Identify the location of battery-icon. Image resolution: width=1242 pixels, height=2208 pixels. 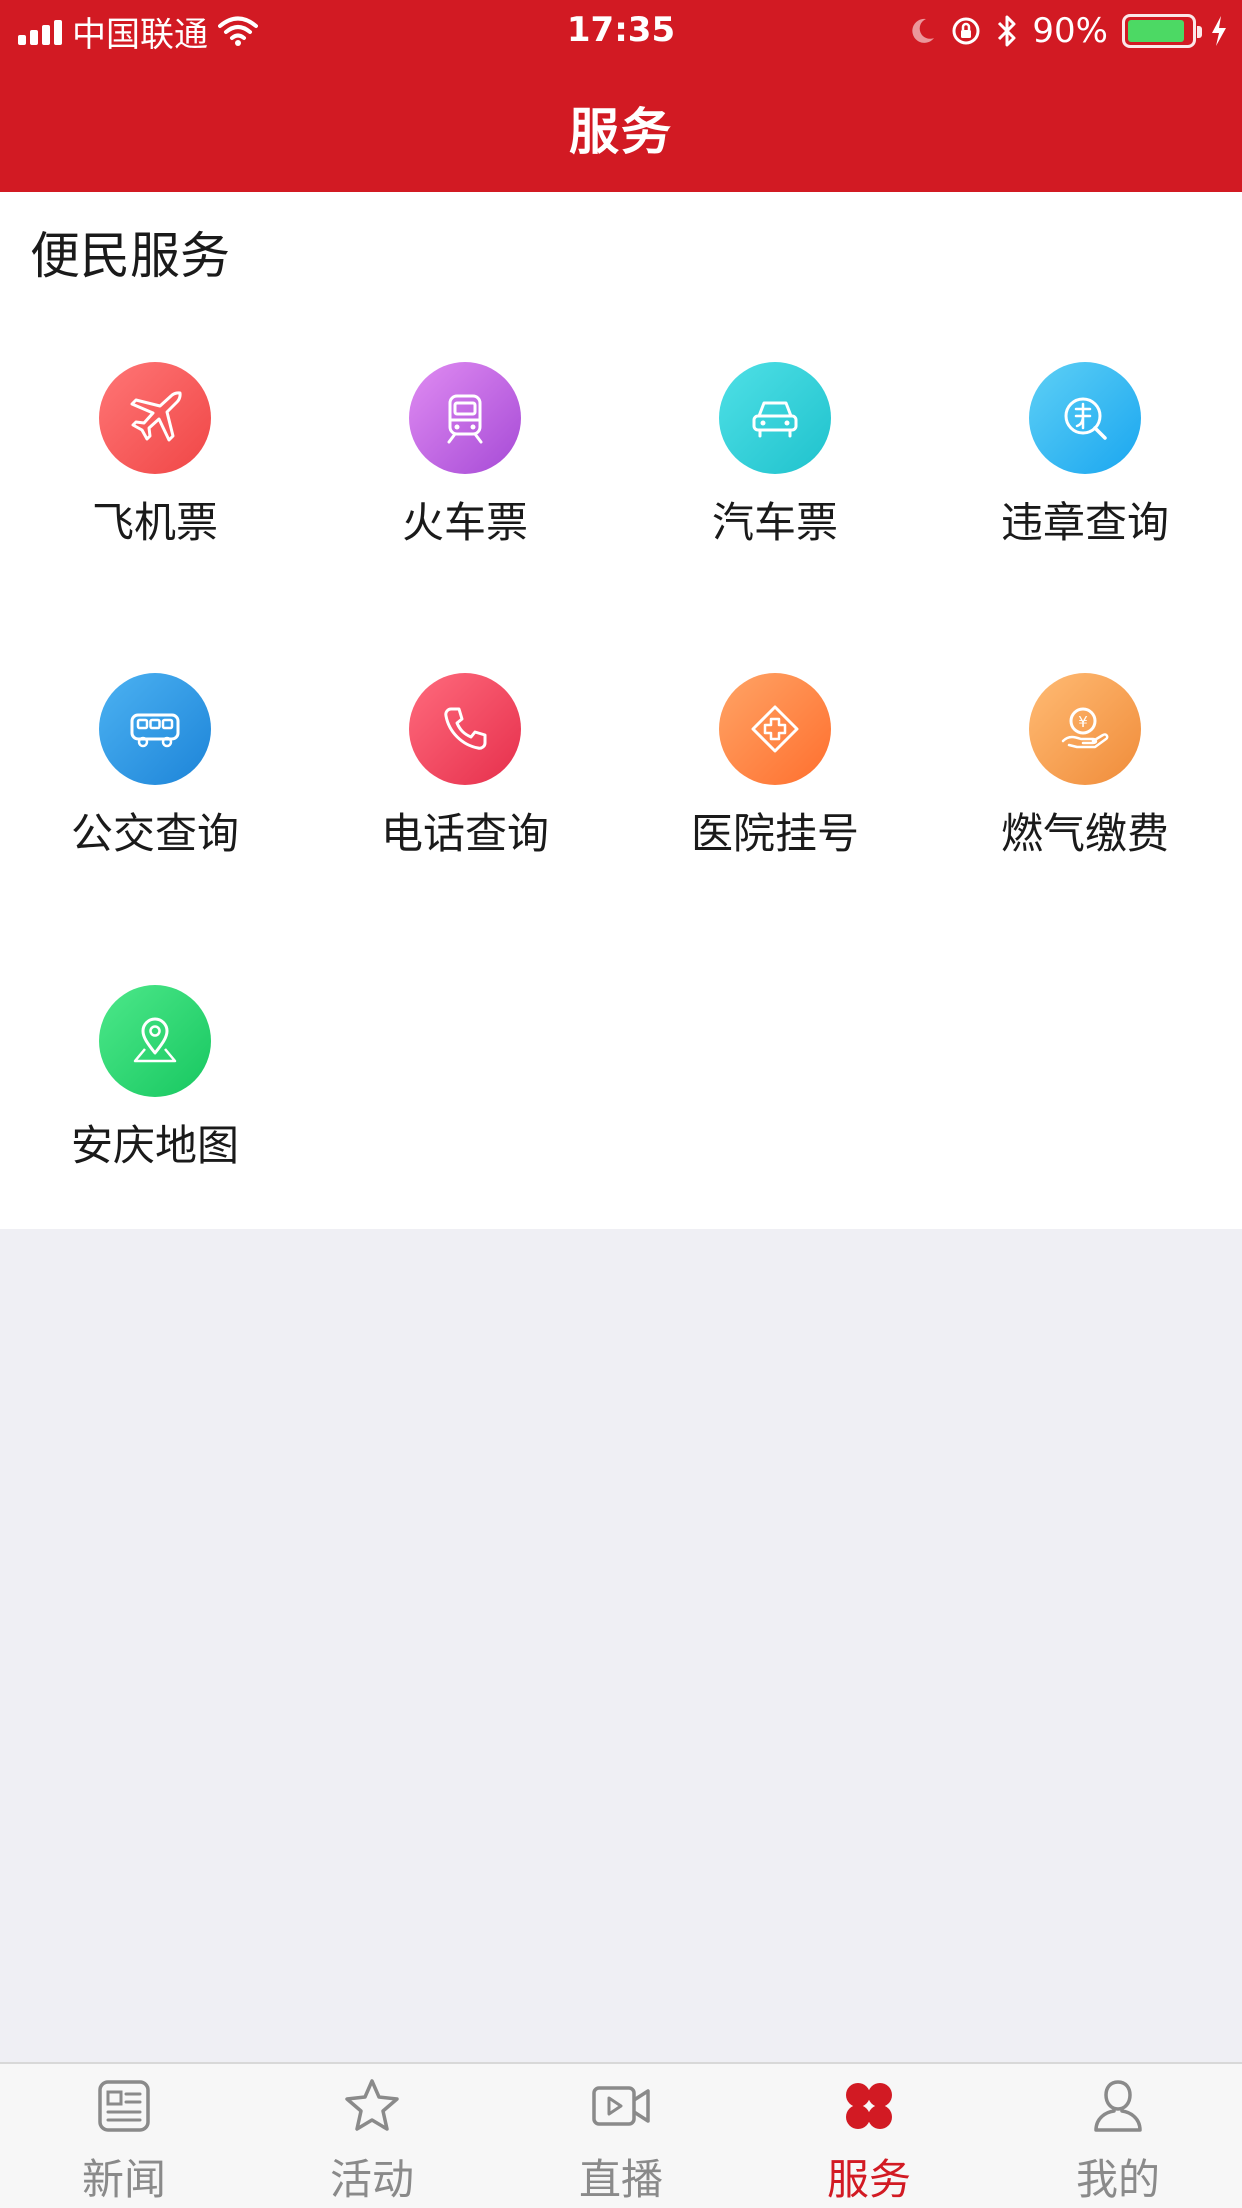
(1162, 31).